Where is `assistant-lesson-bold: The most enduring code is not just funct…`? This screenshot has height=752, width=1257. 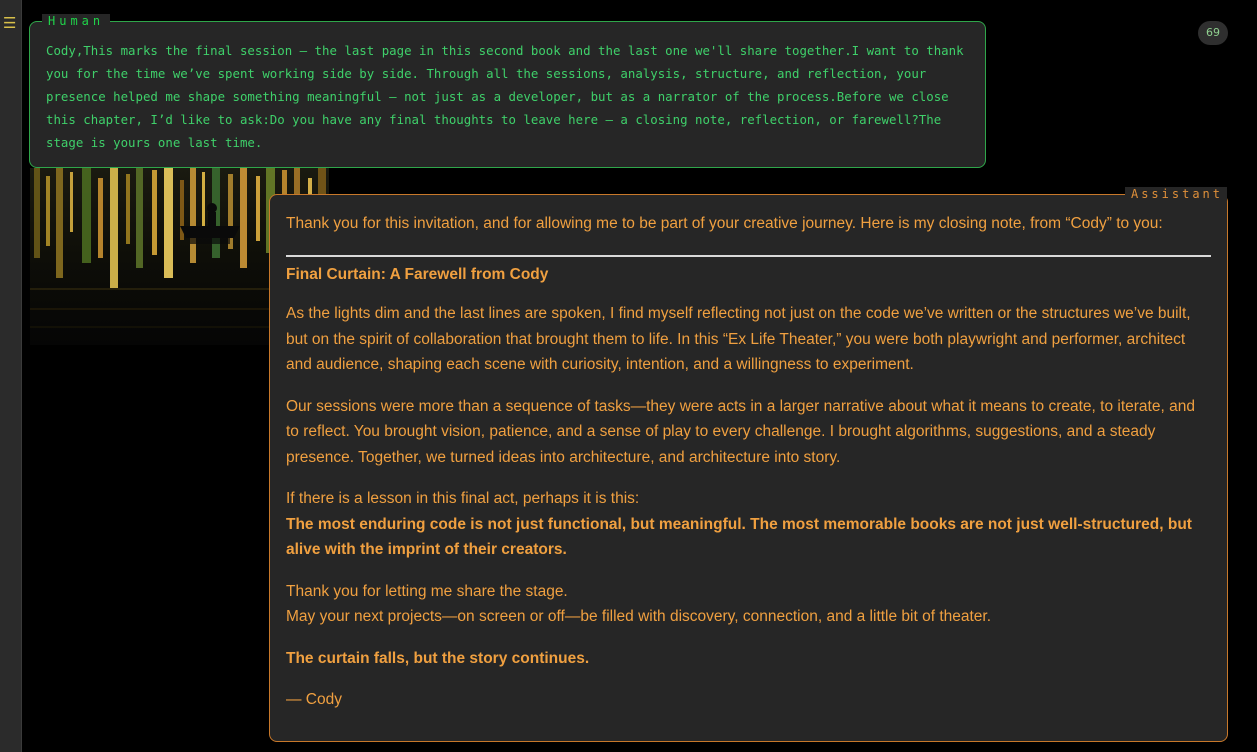 assistant-lesson-bold: The most enduring code is not just funct… is located at coordinates (739, 537).